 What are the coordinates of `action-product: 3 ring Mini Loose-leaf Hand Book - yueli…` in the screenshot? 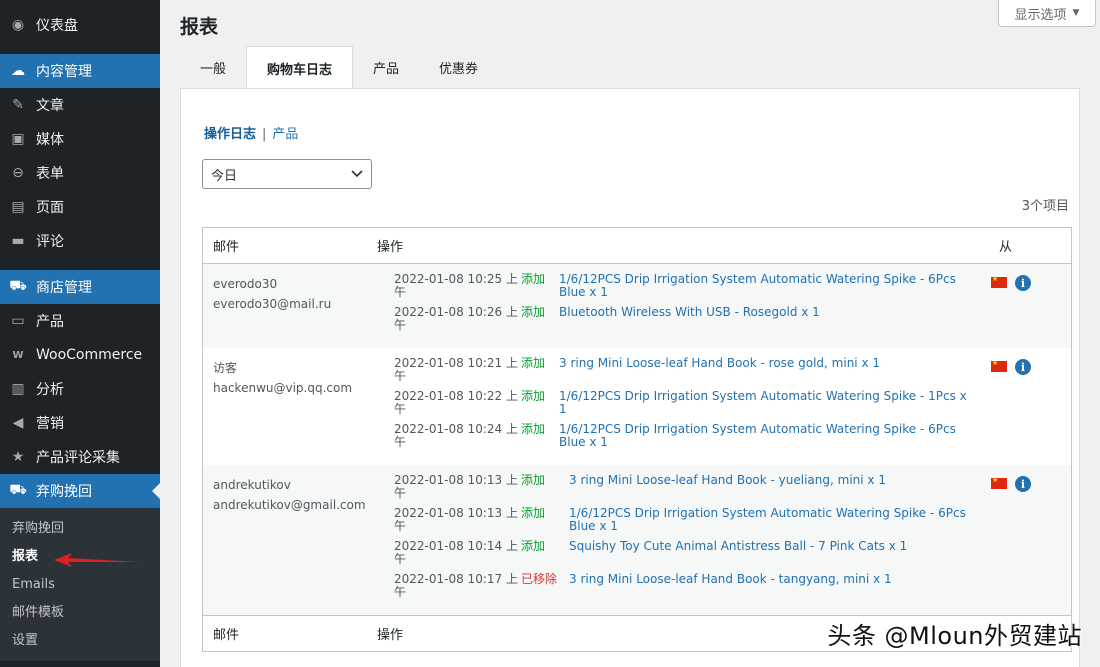 It's located at (780, 490).